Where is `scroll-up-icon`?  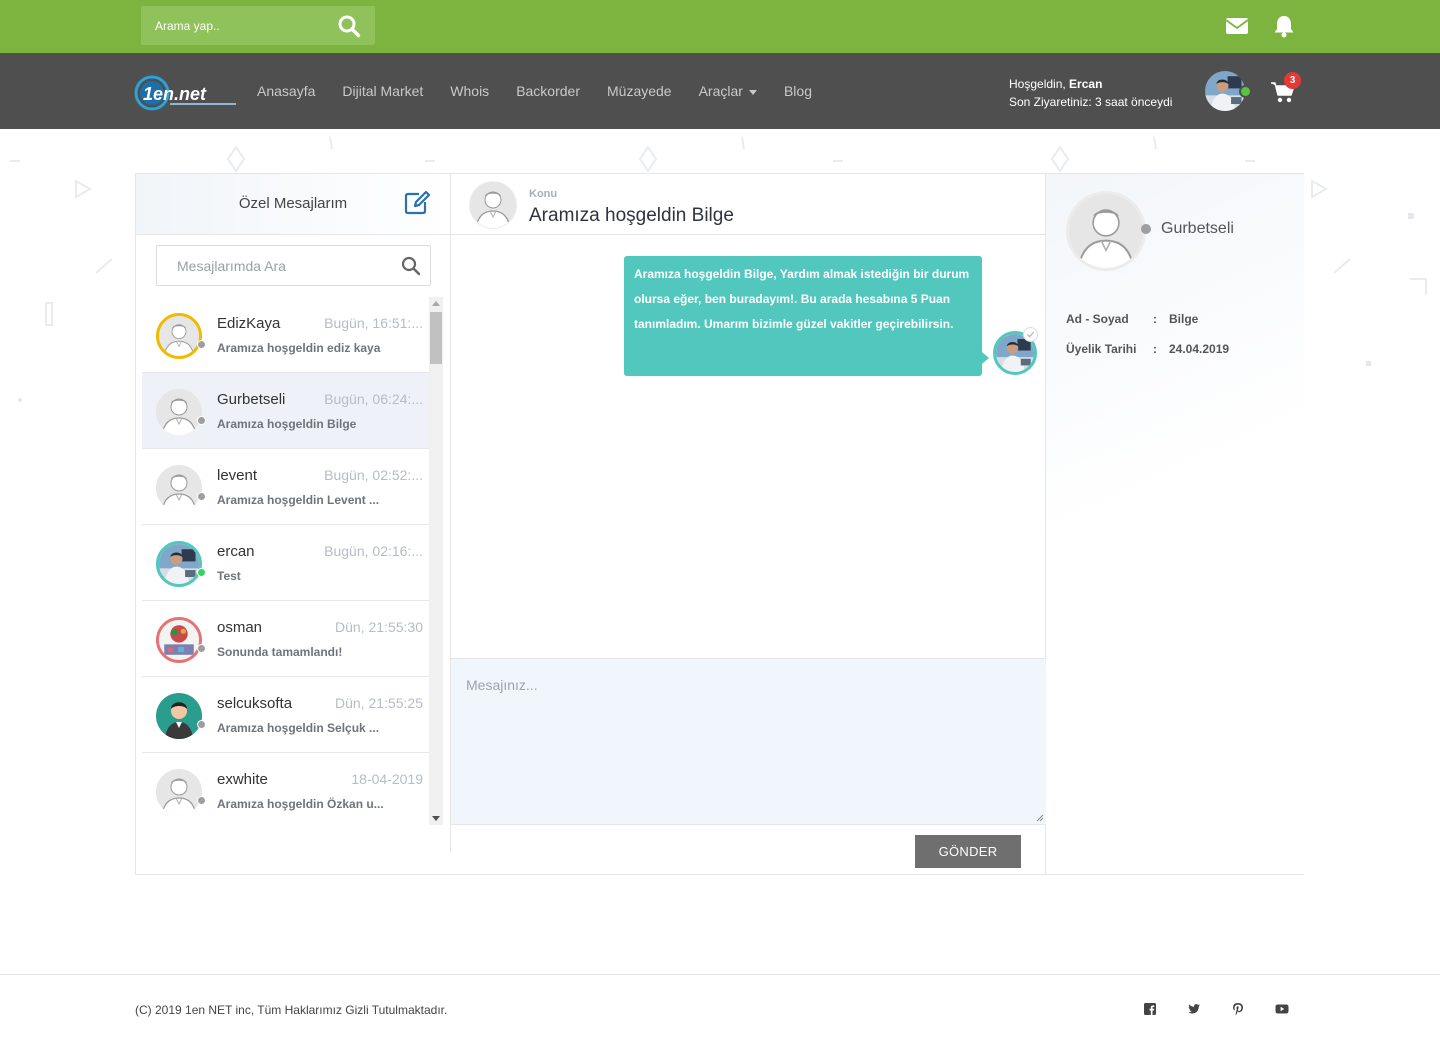
scroll-up-icon is located at coordinates (436, 303).